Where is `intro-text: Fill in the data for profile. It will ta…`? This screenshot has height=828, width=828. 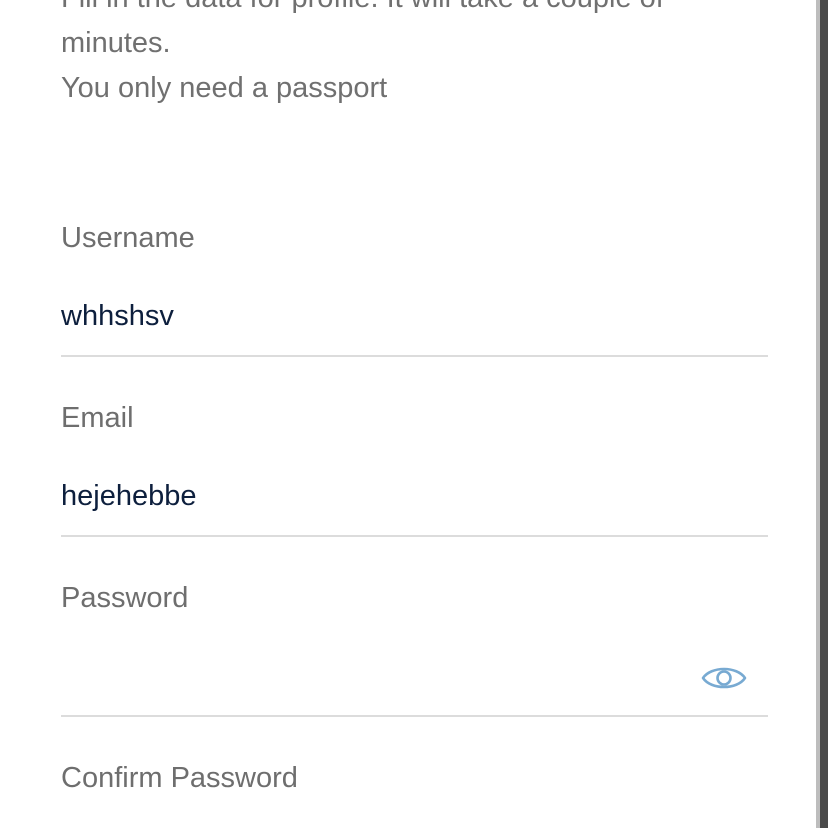
intro-text: Fill in the data for profile. It will ta… is located at coordinates (421, 55).